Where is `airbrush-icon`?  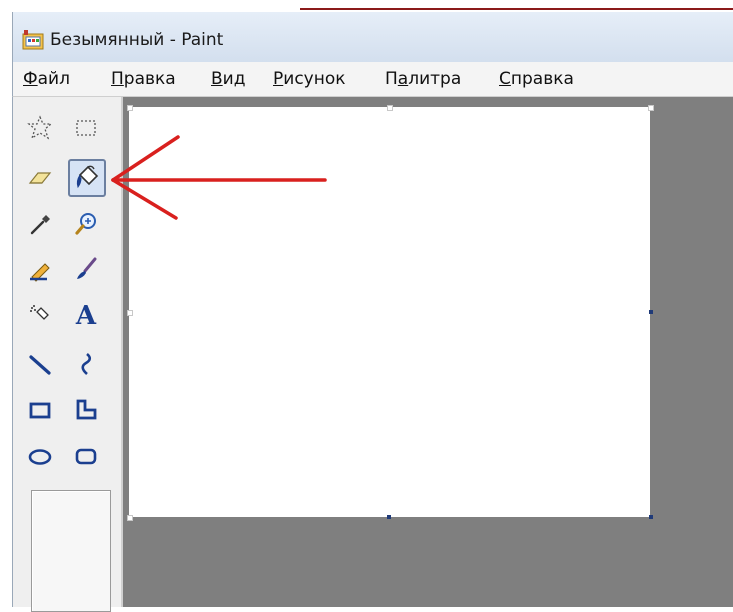
airbrush-icon is located at coordinates (40, 316).